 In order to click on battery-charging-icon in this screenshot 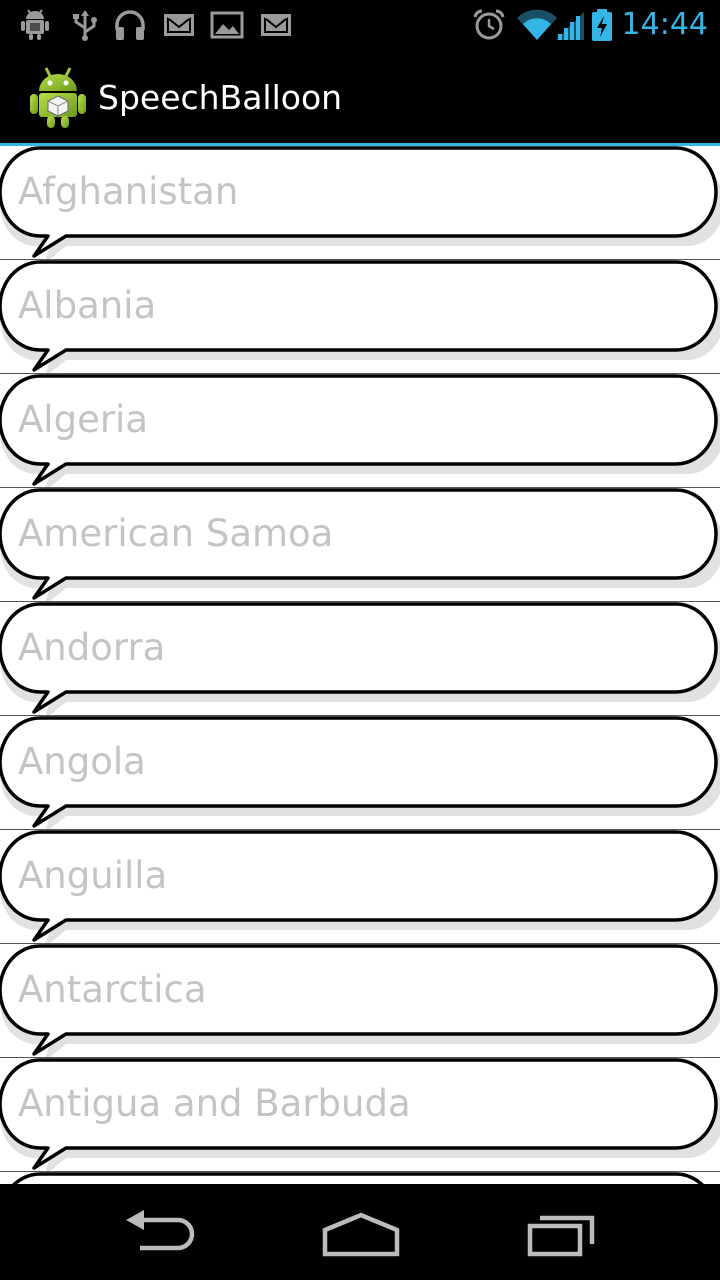, I will do `click(602, 25)`.